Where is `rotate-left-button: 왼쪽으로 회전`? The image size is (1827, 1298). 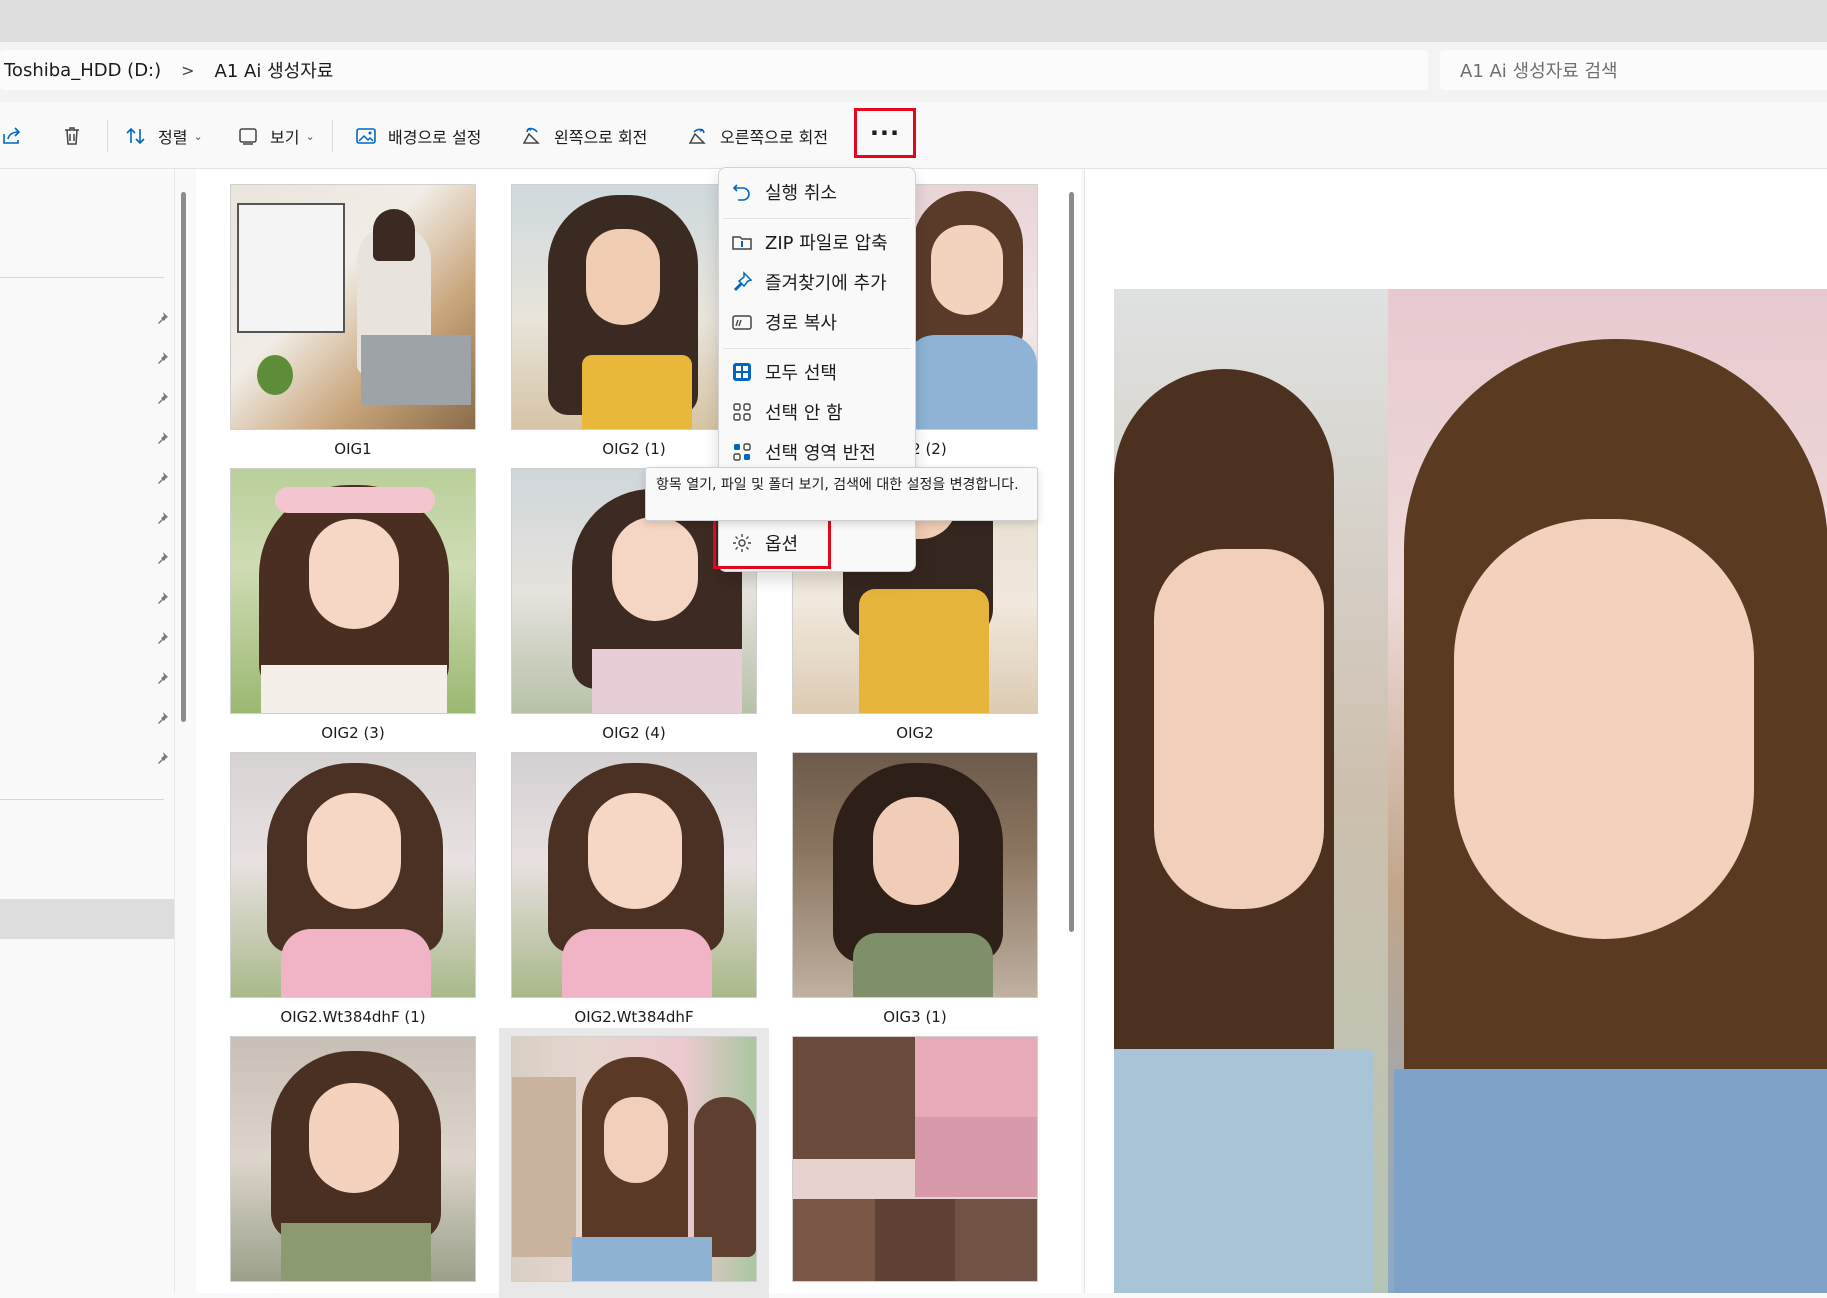
rotate-left-button: 왼쪽으로 회전 is located at coordinates (583, 136).